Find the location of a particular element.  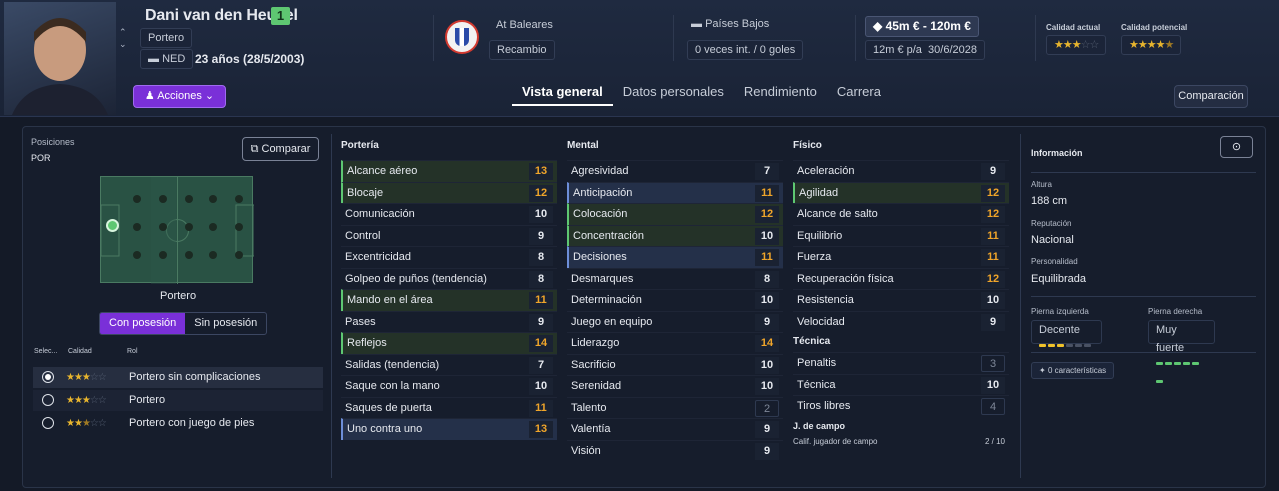

attribute-row: Penaltis 3 is located at coordinates (901, 363).